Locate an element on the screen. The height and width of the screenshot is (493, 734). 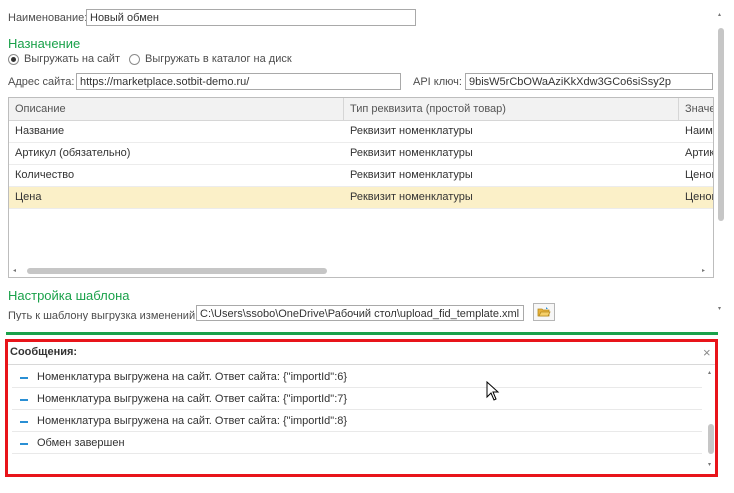
close-icon: × is located at coordinates (707, 352).